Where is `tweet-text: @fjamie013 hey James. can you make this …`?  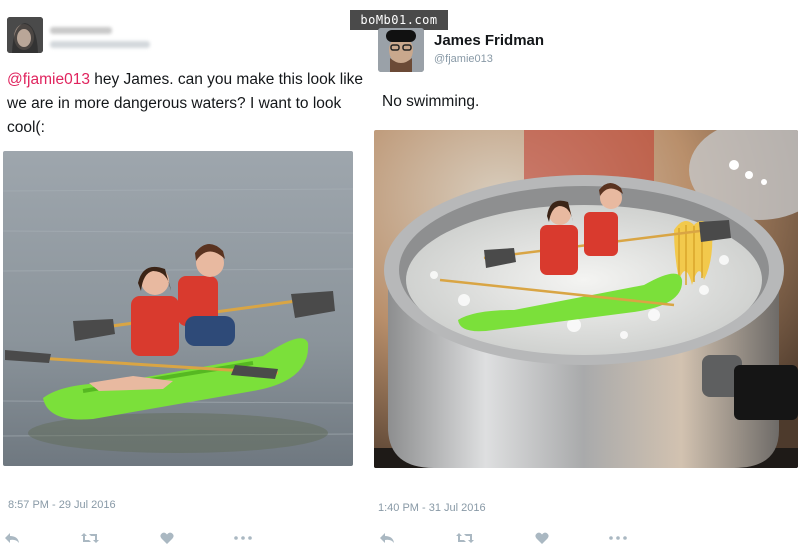
tweet-text: @fjamie013 hey James. can you make this … is located at coordinates (190, 104).